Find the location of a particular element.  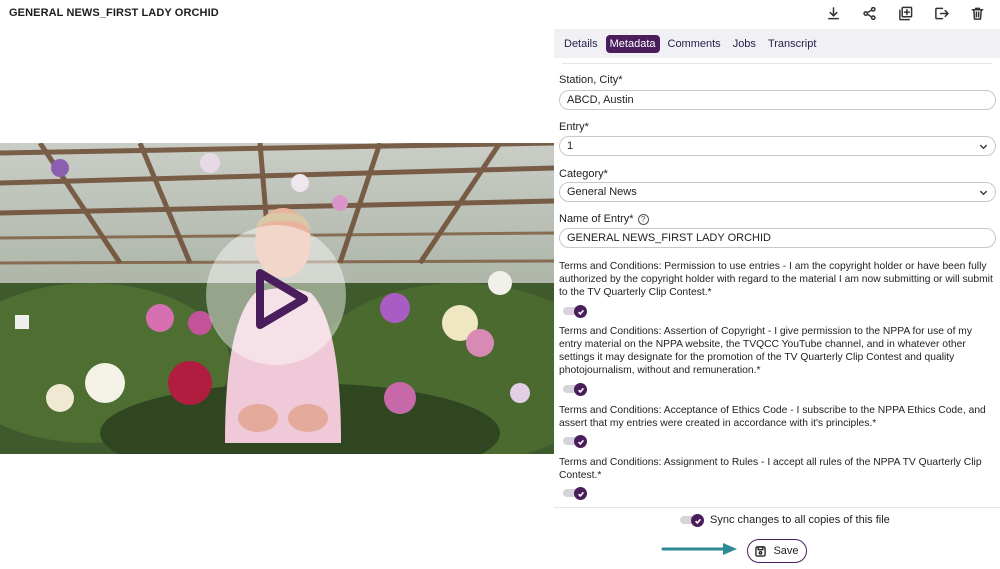

save-label: Save is located at coordinates (786, 551).